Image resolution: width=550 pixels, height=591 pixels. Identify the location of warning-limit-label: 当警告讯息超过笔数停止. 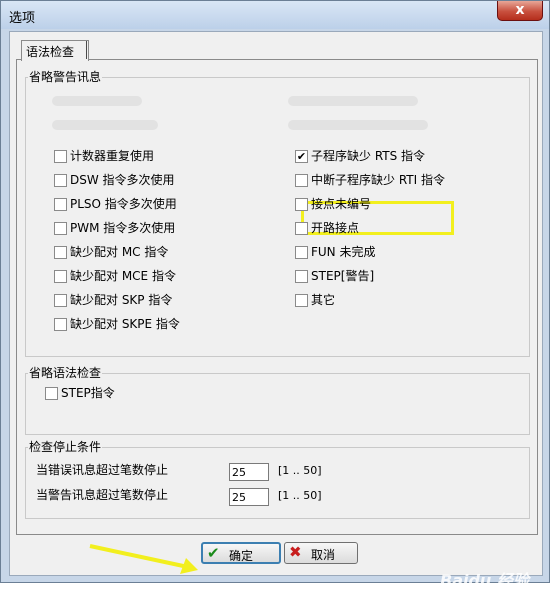
(102, 495).